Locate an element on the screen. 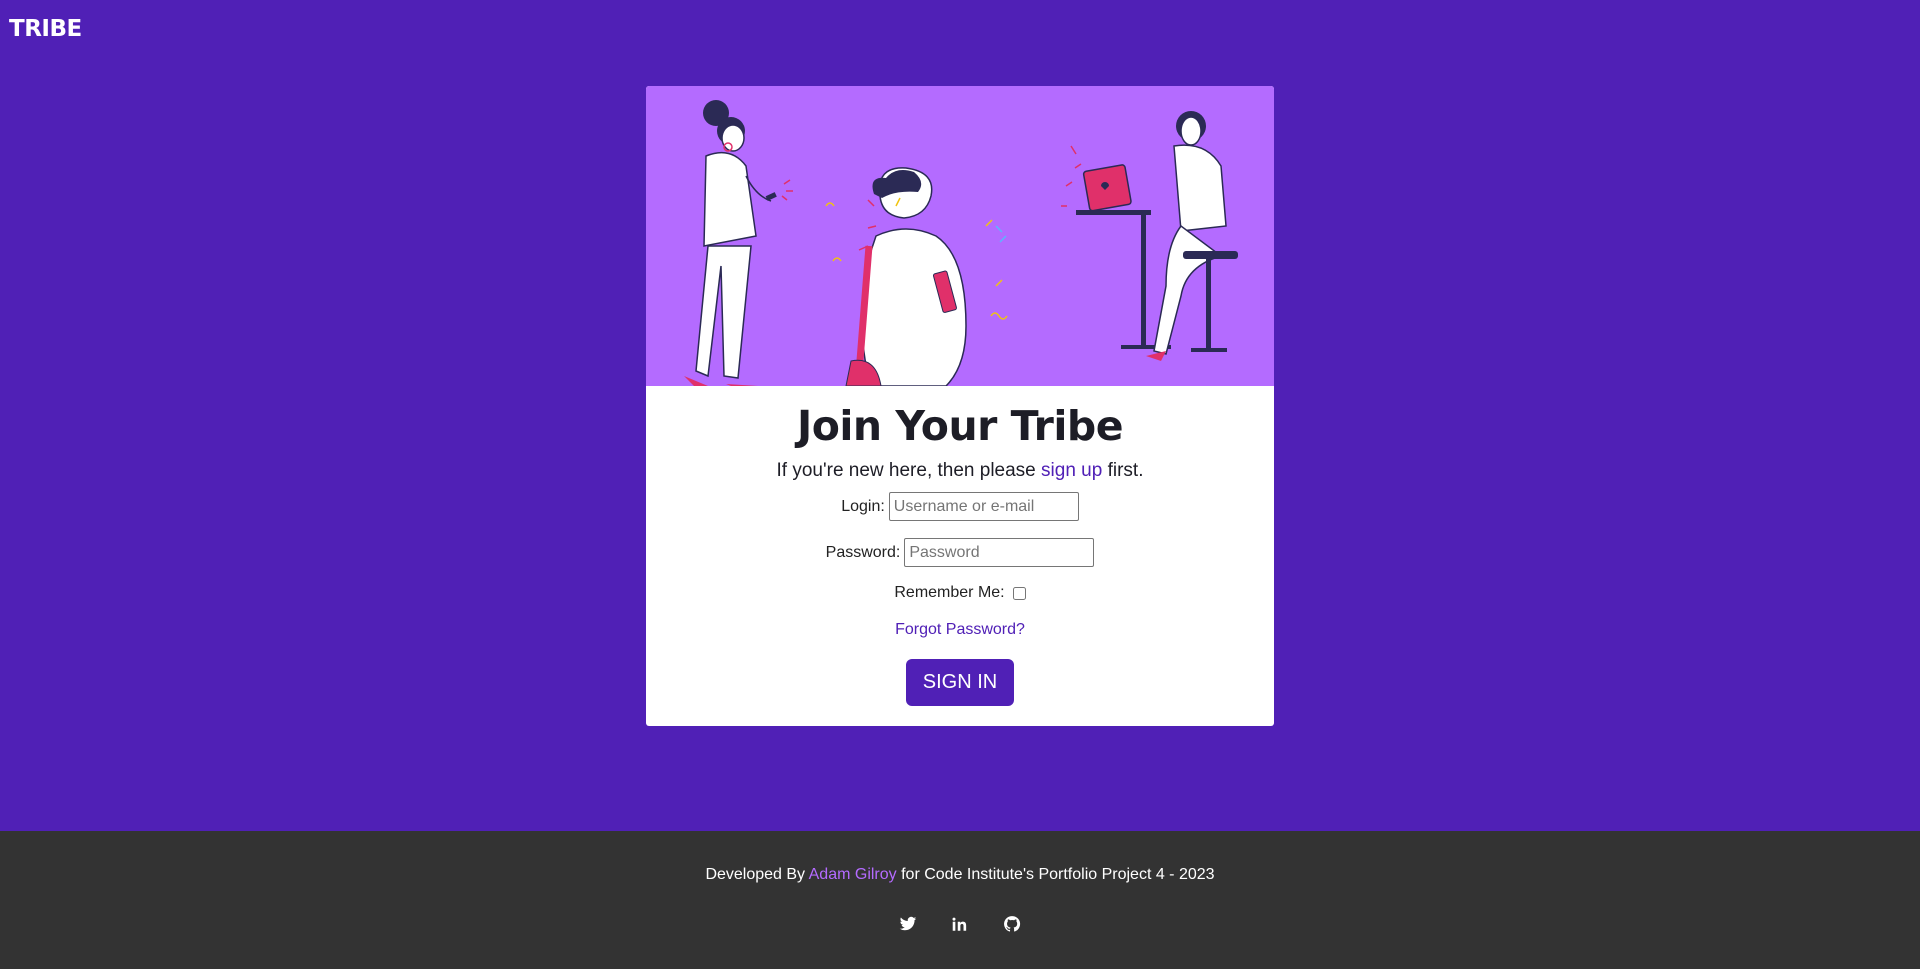 This screenshot has width=1920, height=969. password-row: Password: is located at coordinates (960, 552).